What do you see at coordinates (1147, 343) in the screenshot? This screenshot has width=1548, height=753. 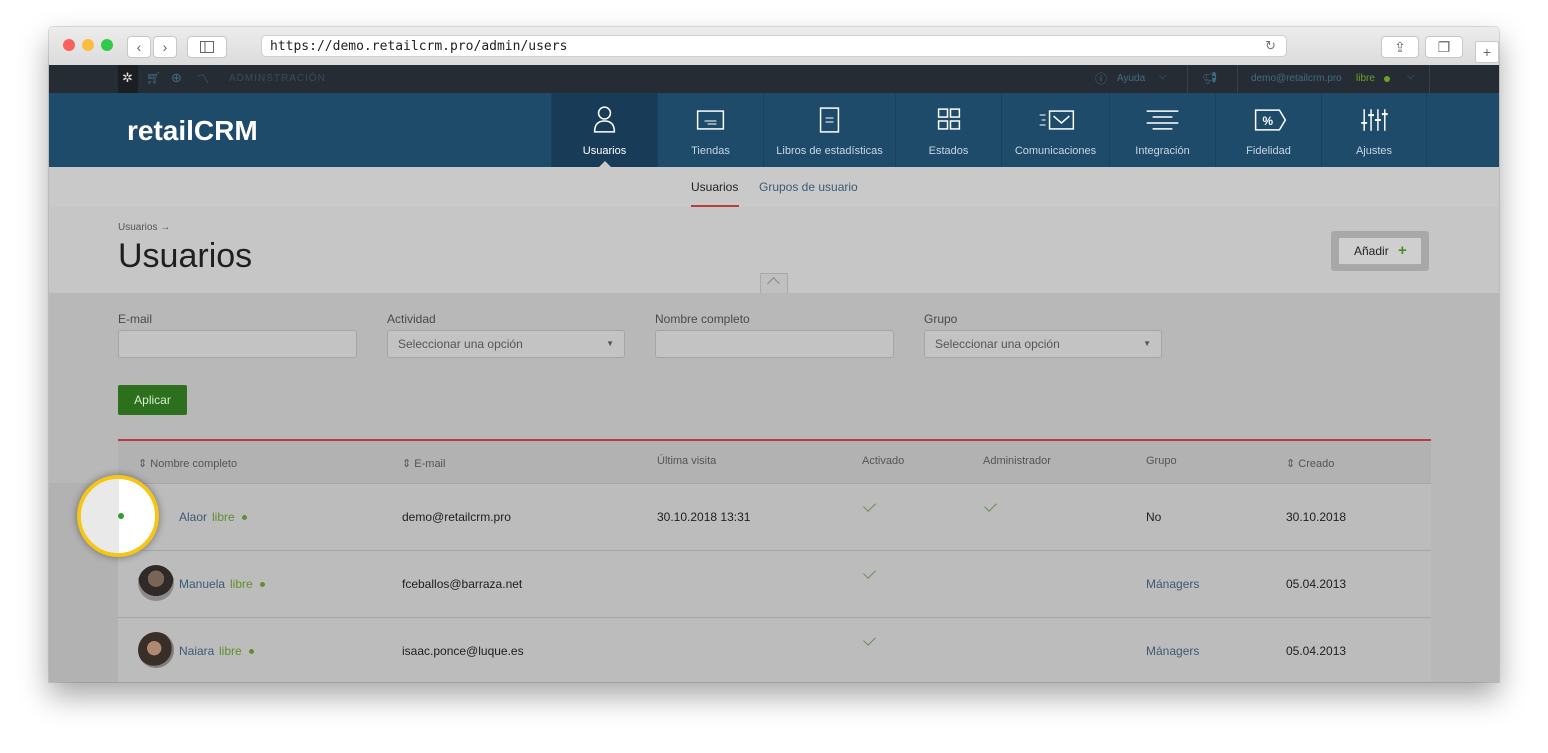 I see `dropdown-arrow-icon: ▼` at bounding box center [1147, 343].